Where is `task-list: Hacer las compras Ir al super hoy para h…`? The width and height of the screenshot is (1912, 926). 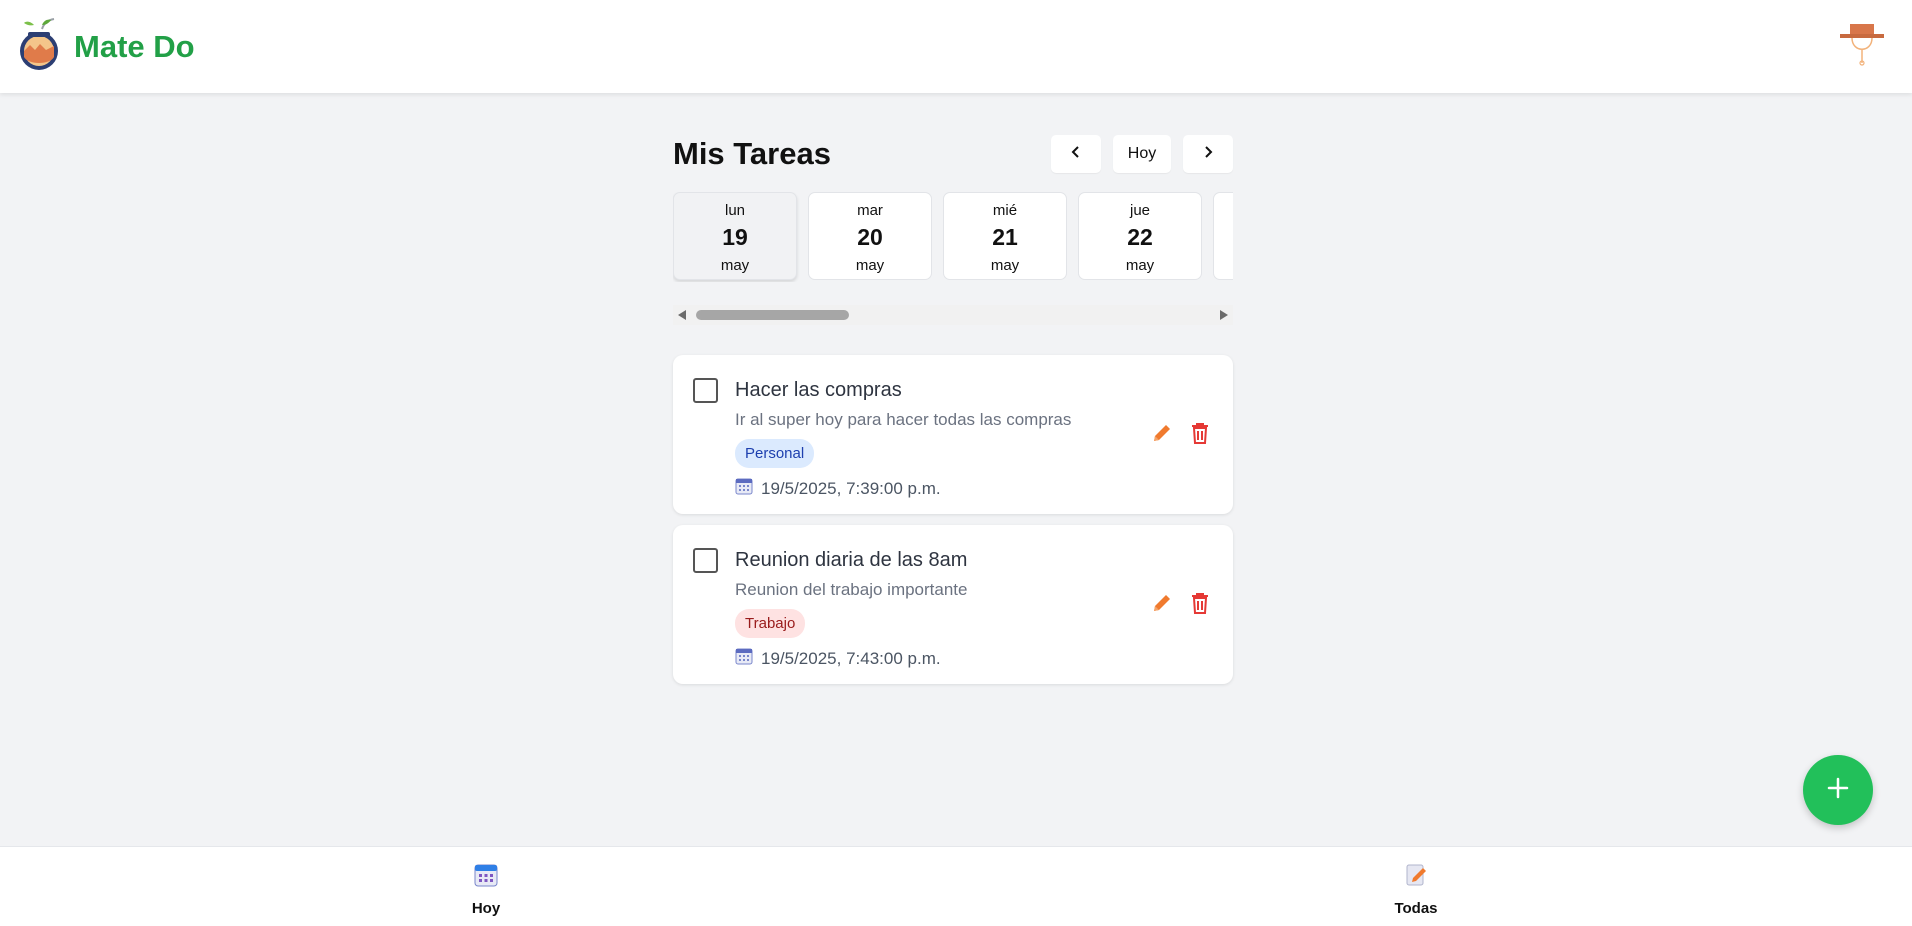 task-list: Hacer las compras Ir al super hoy para h… is located at coordinates (953, 519).